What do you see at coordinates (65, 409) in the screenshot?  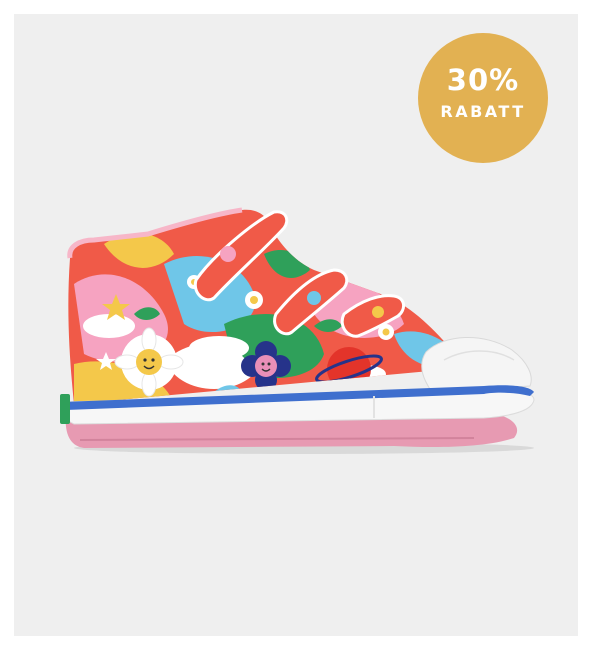 I see `heel-tab` at bounding box center [65, 409].